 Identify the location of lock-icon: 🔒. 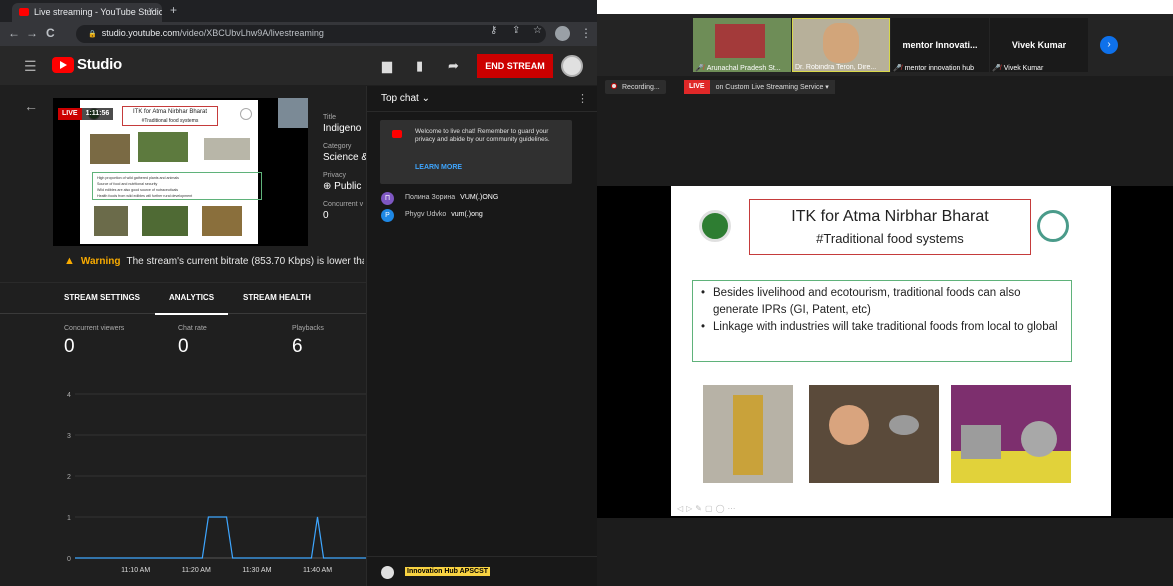
(92, 34).